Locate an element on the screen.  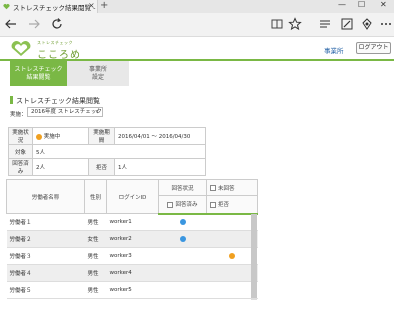
close-window-icon: ✕ is located at coordinates (383, 4).